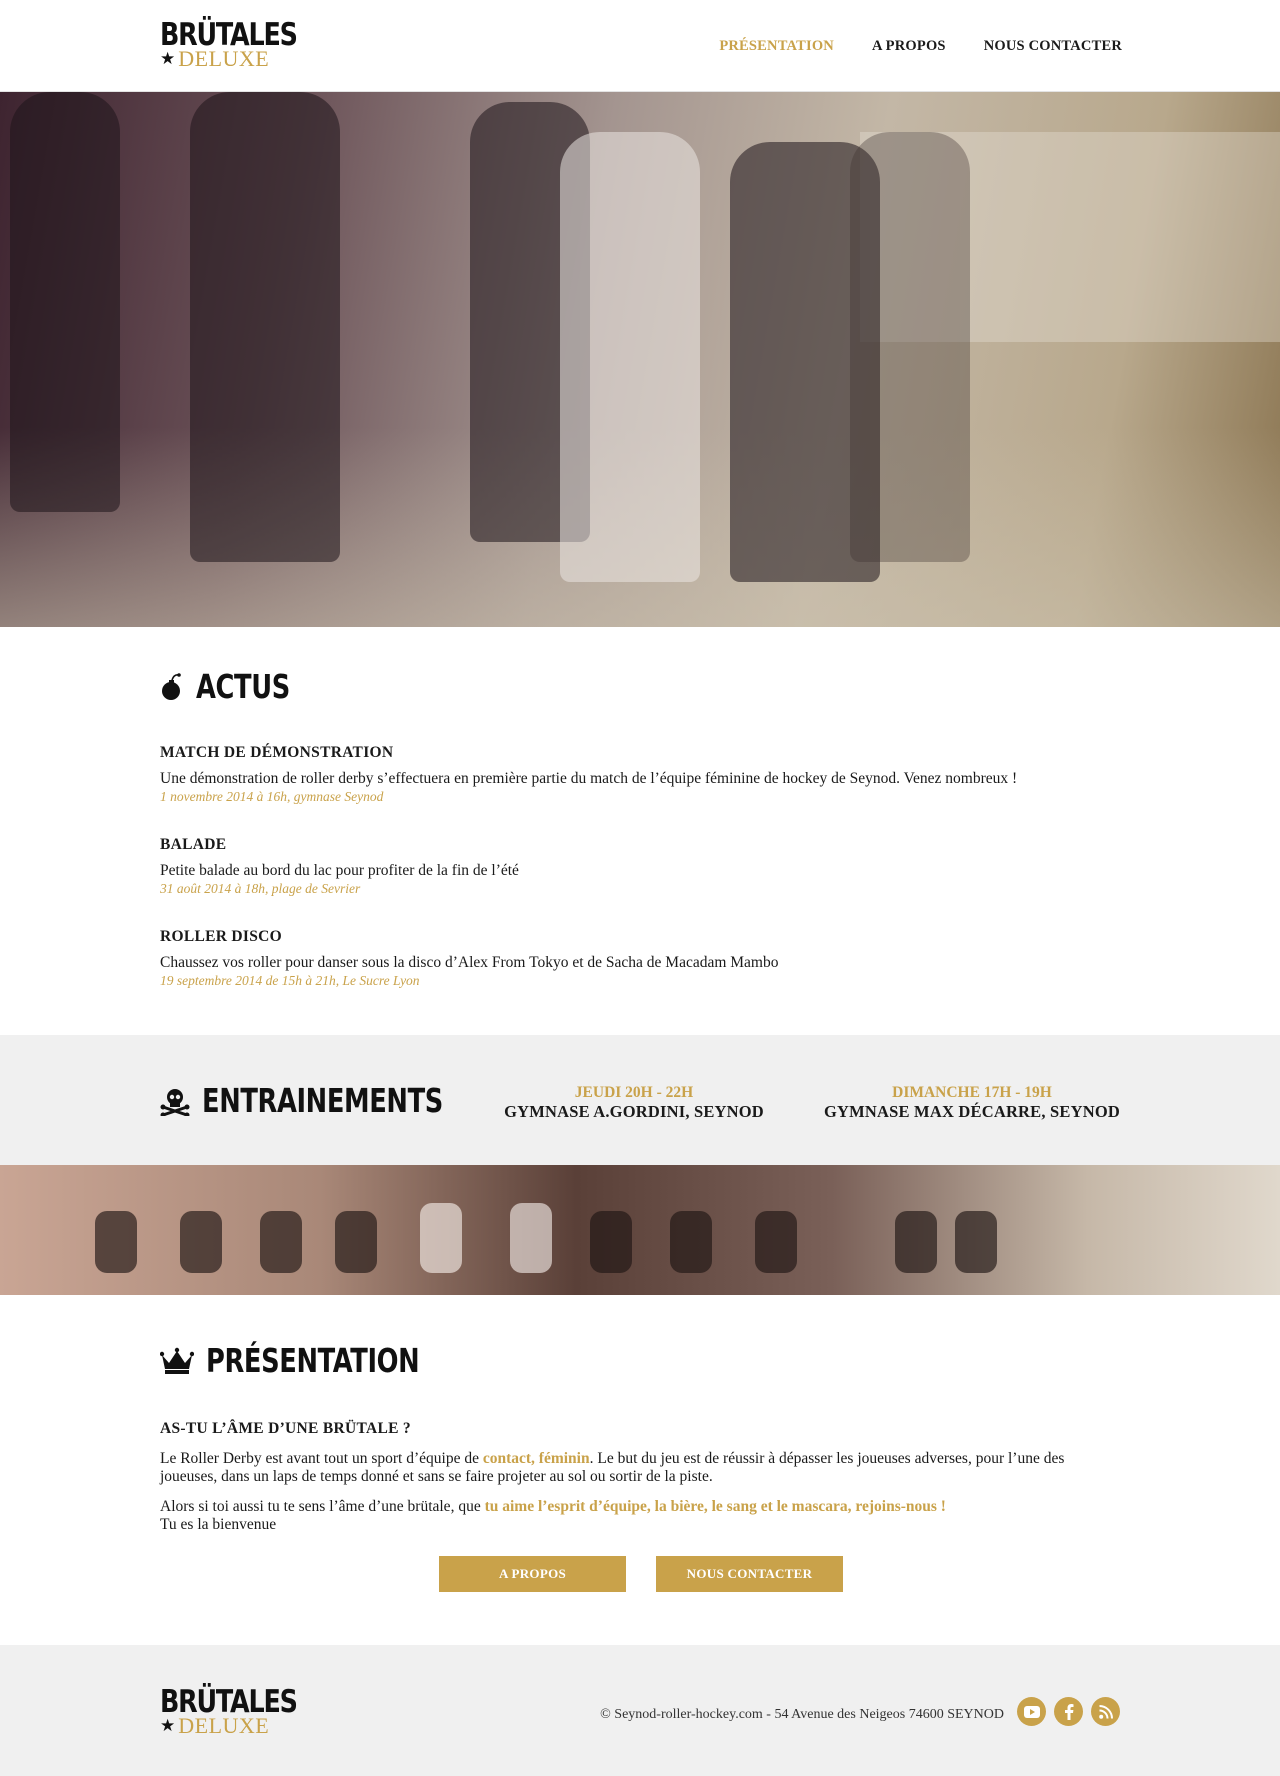 This screenshot has height=1776, width=1280. I want to click on social-links, so click(1068, 1711).